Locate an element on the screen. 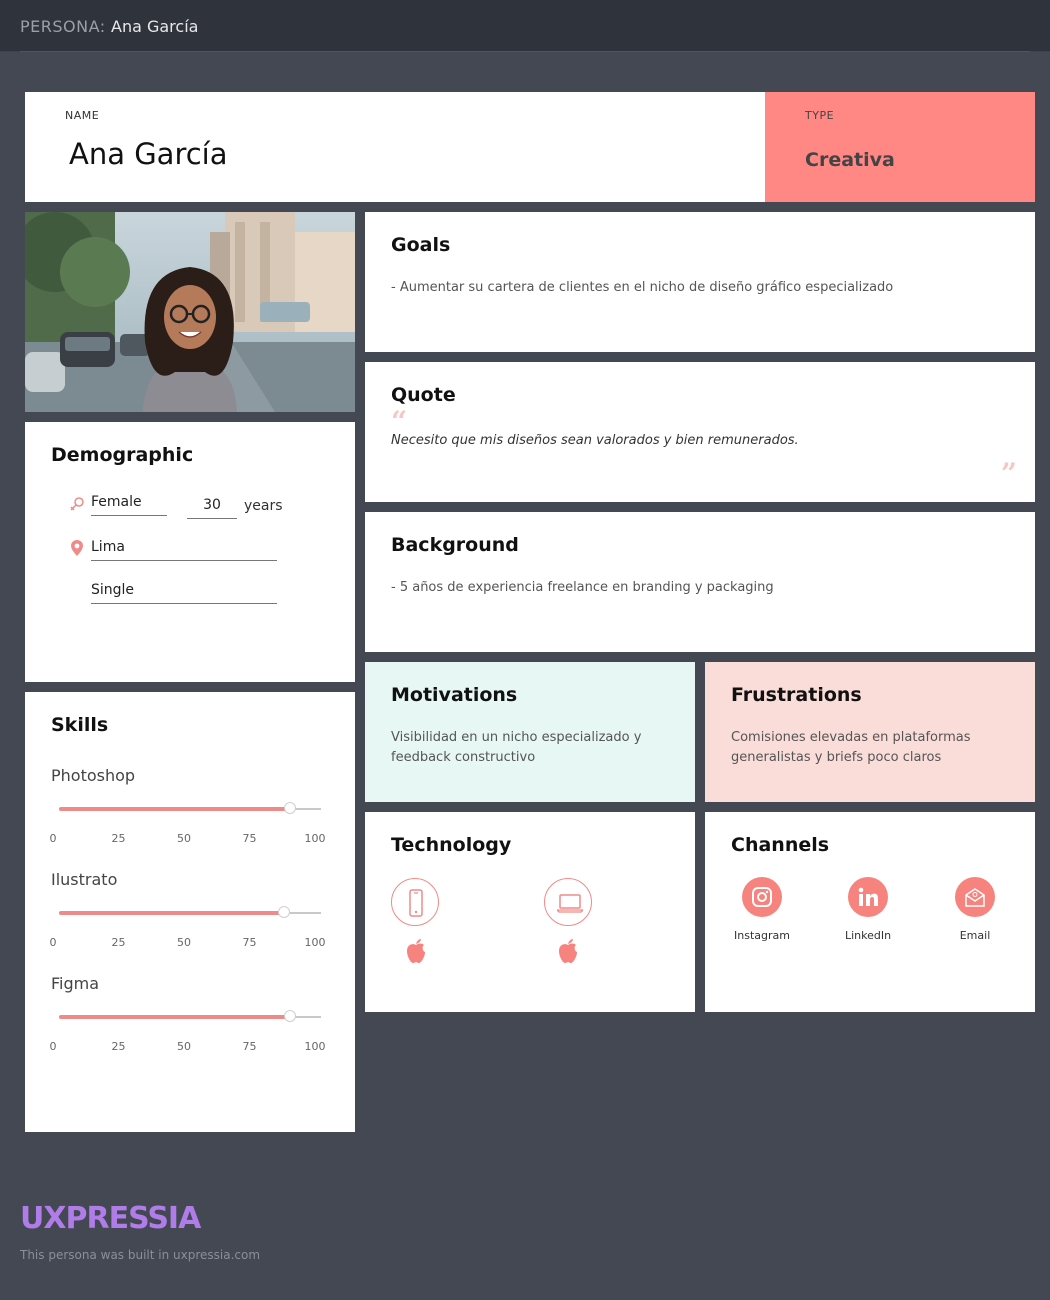 This screenshot has height=1300, width=1050. quote-close-icon: ” is located at coordinates (1008, 473).